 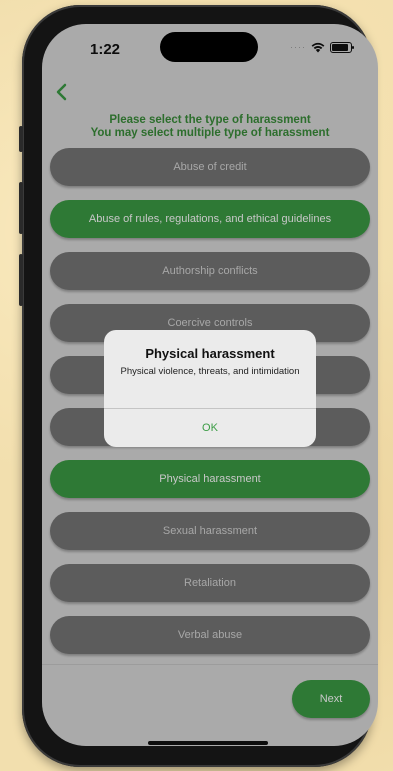 I want to click on volume-down-button, so click(x=21, y=280).